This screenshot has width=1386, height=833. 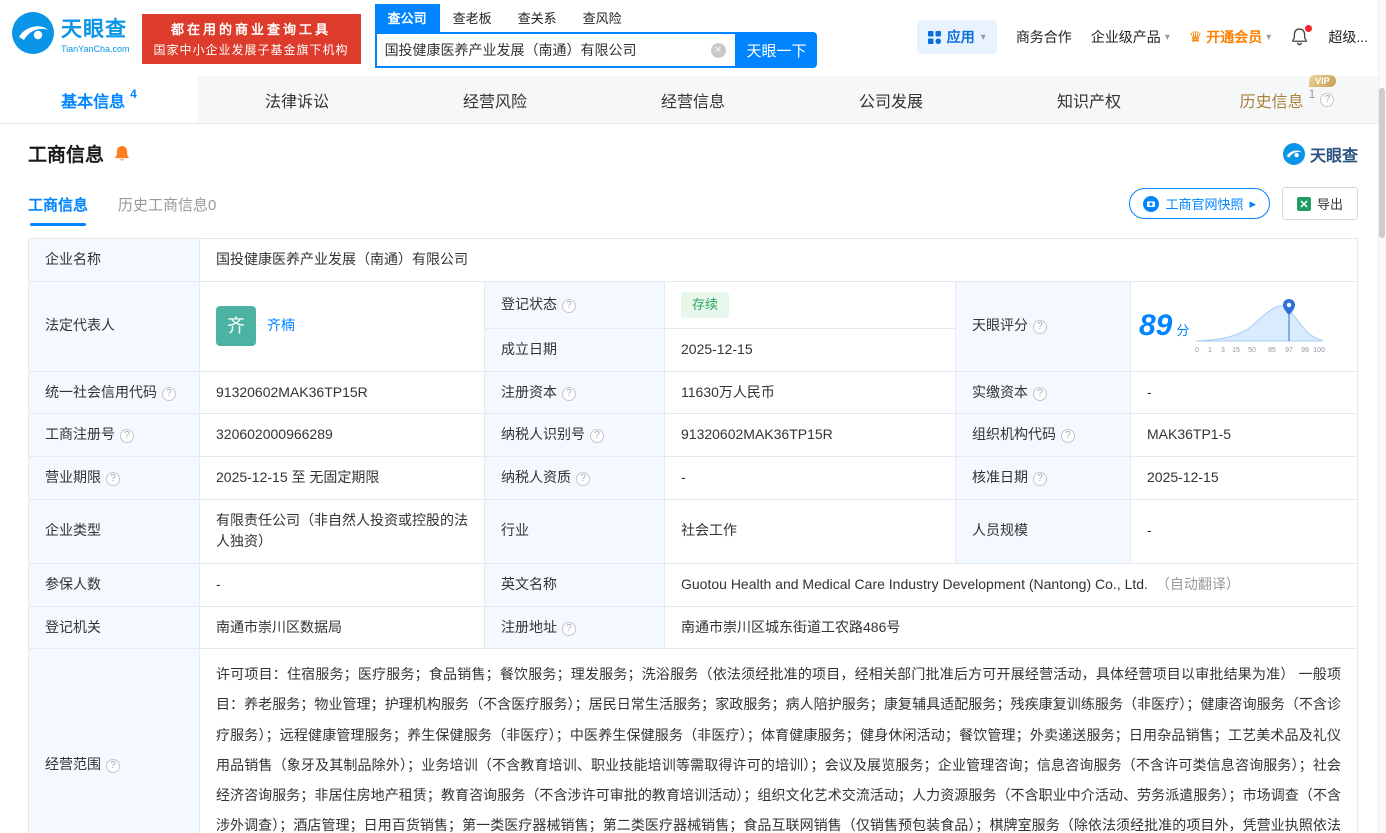 I want to click on logo-domain-text: TianYanCha.com, so click(x=95, y=48).